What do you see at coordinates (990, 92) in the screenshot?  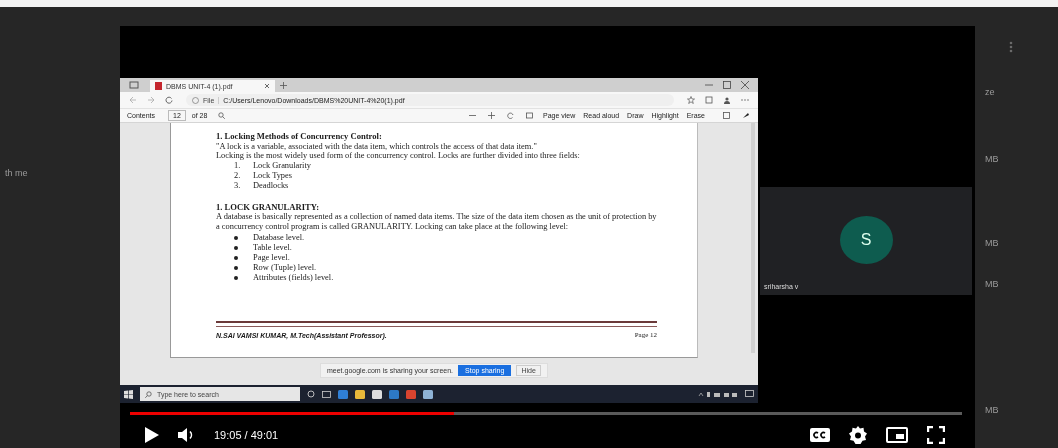 I see `side-text: ze` at bounding box center [990, 92].